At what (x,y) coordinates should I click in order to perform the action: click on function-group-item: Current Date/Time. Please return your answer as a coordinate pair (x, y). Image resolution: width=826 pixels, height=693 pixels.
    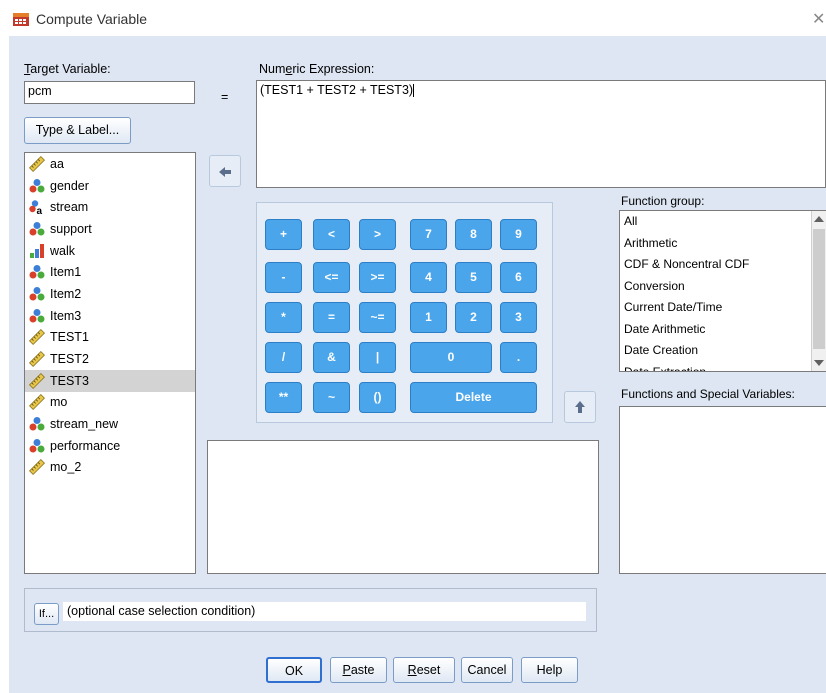
    Looking at the image, I should click on (723, 308).